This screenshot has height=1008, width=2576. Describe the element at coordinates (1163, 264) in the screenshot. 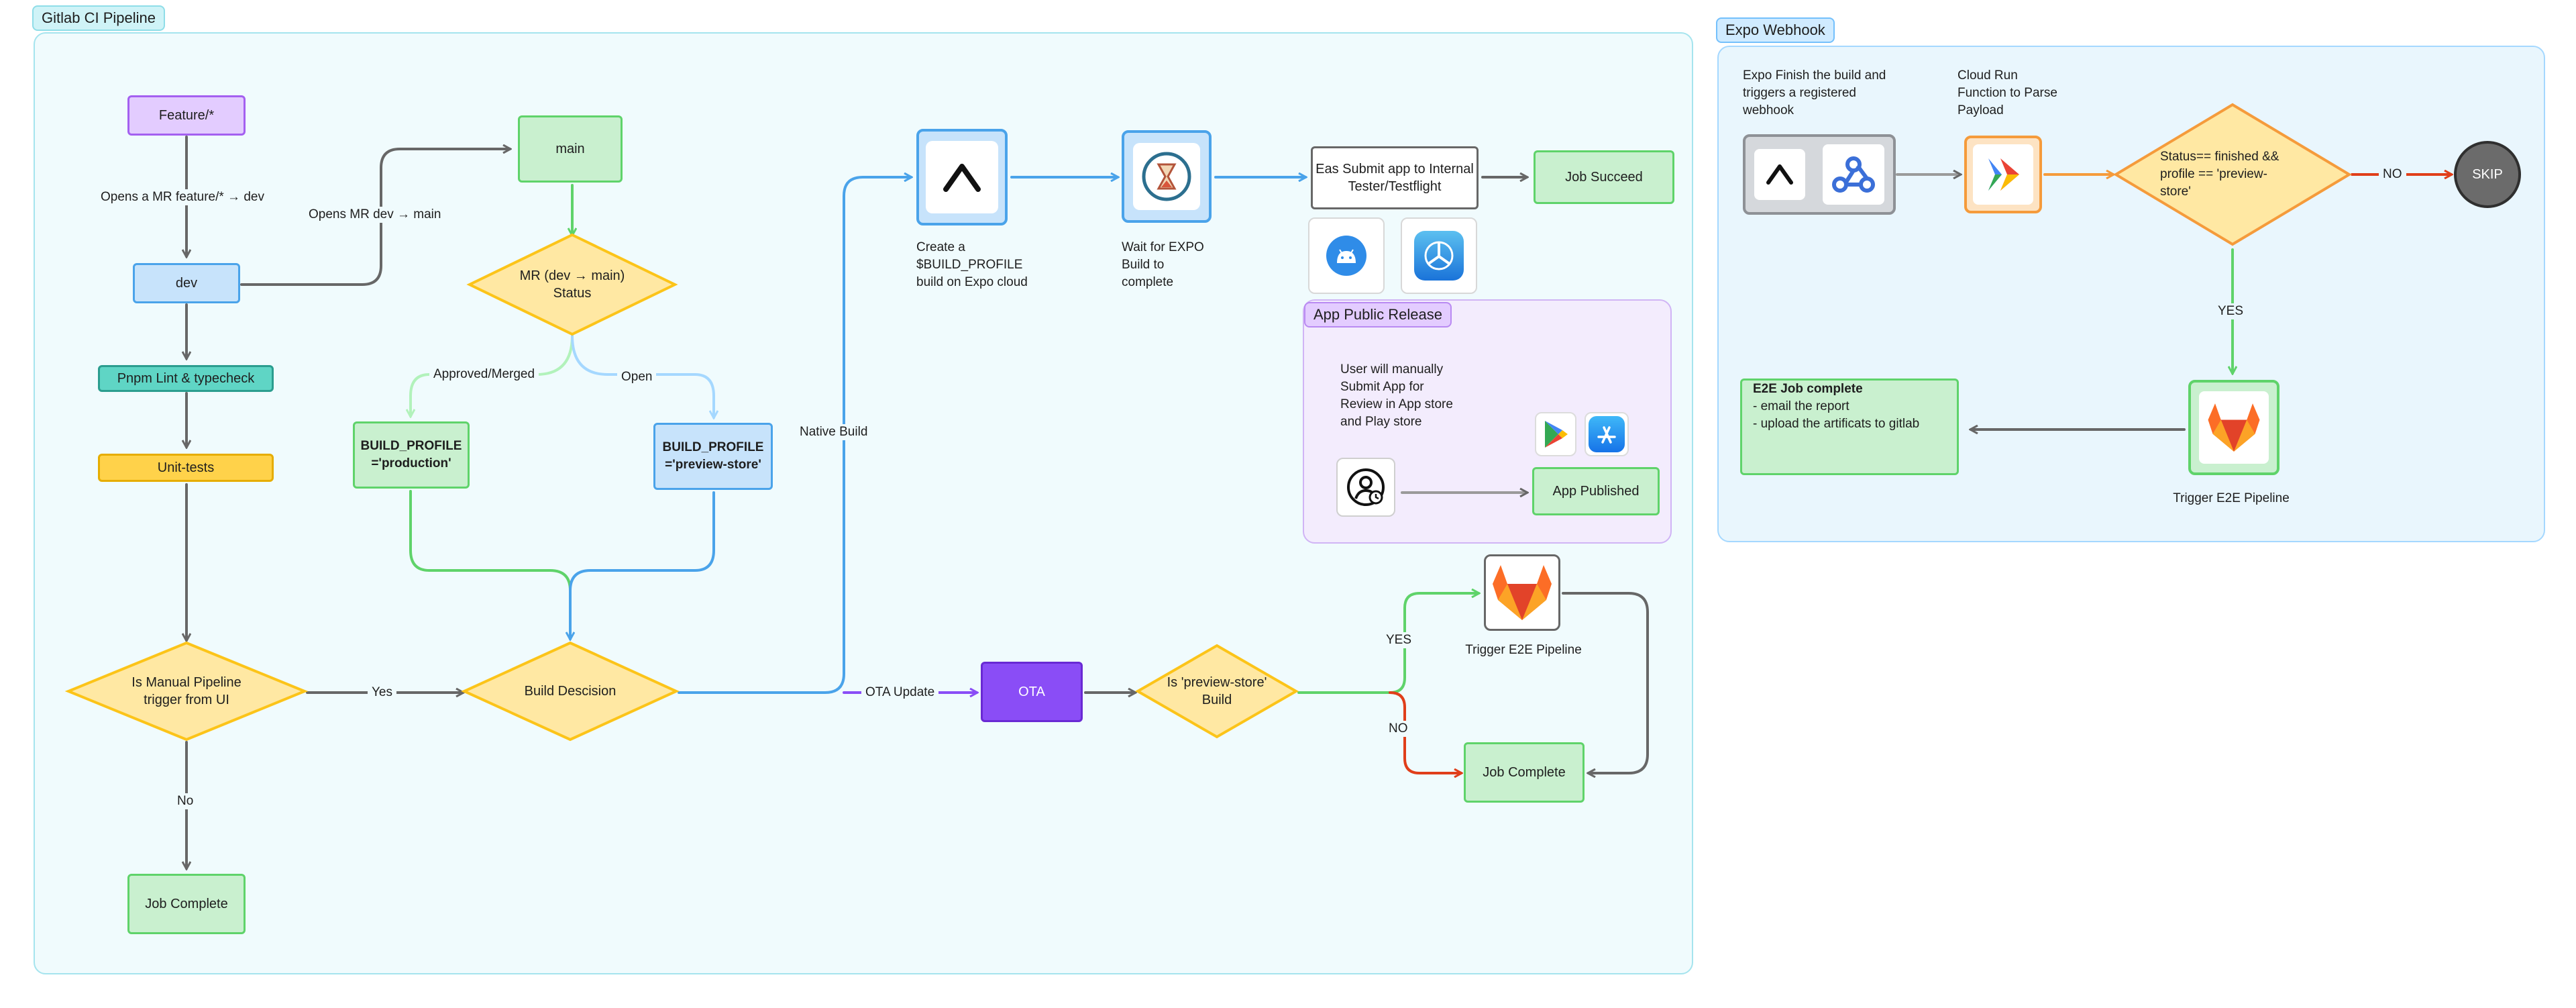

I see `wait-build-label: Wait for EXPO Build to complete` at that location.